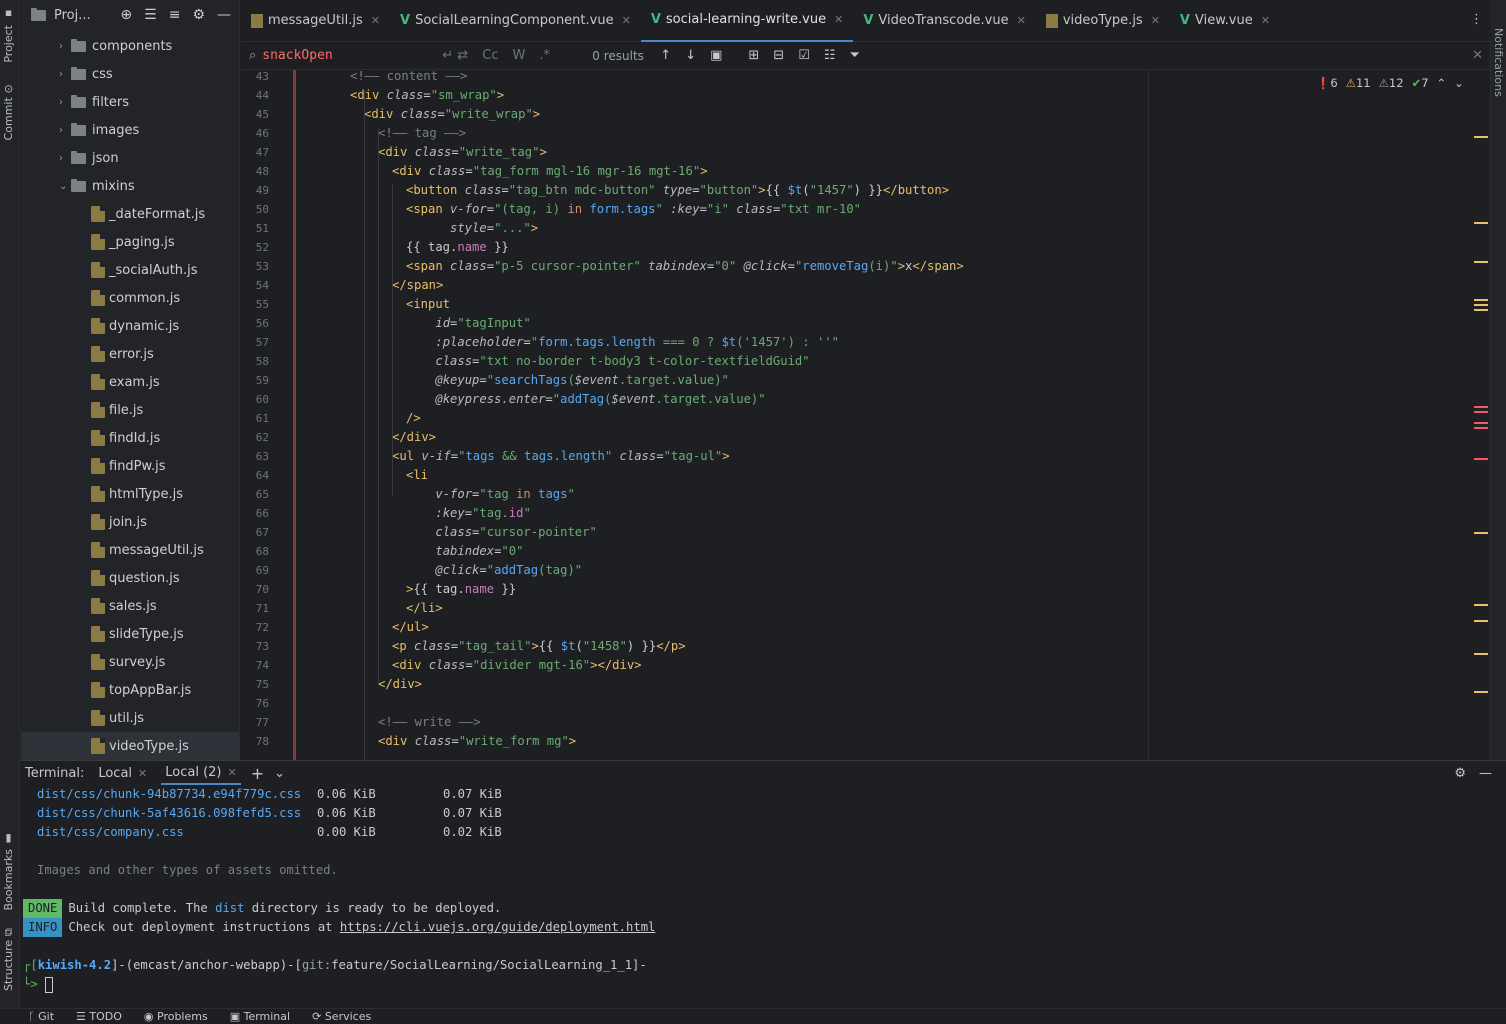 The height and width of the screenshot is (1024, 1506). I want to click on code-line: <div class="sm_wrap">, so click(427, 95).